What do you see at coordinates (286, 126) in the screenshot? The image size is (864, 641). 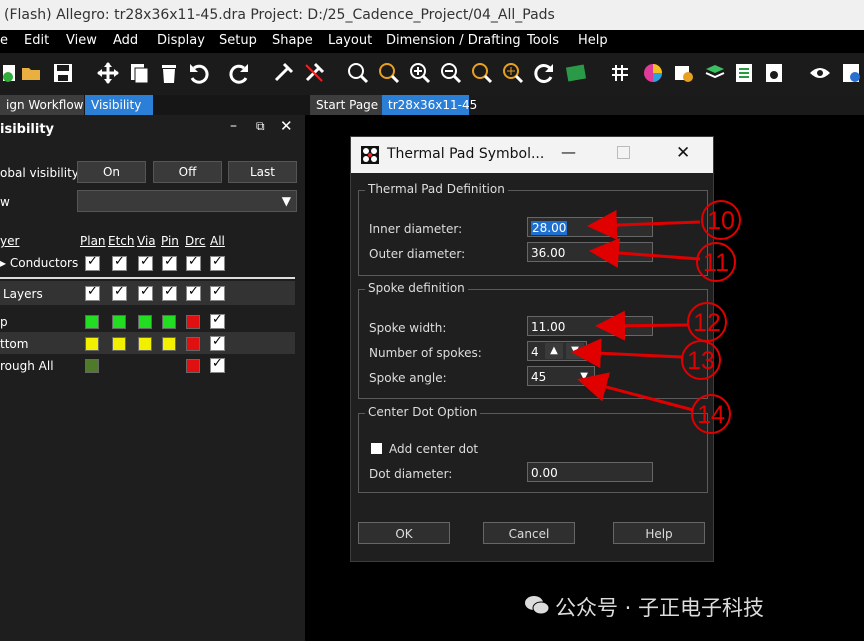 I see `close-icon: ✕` at bounding box center [286, 126].